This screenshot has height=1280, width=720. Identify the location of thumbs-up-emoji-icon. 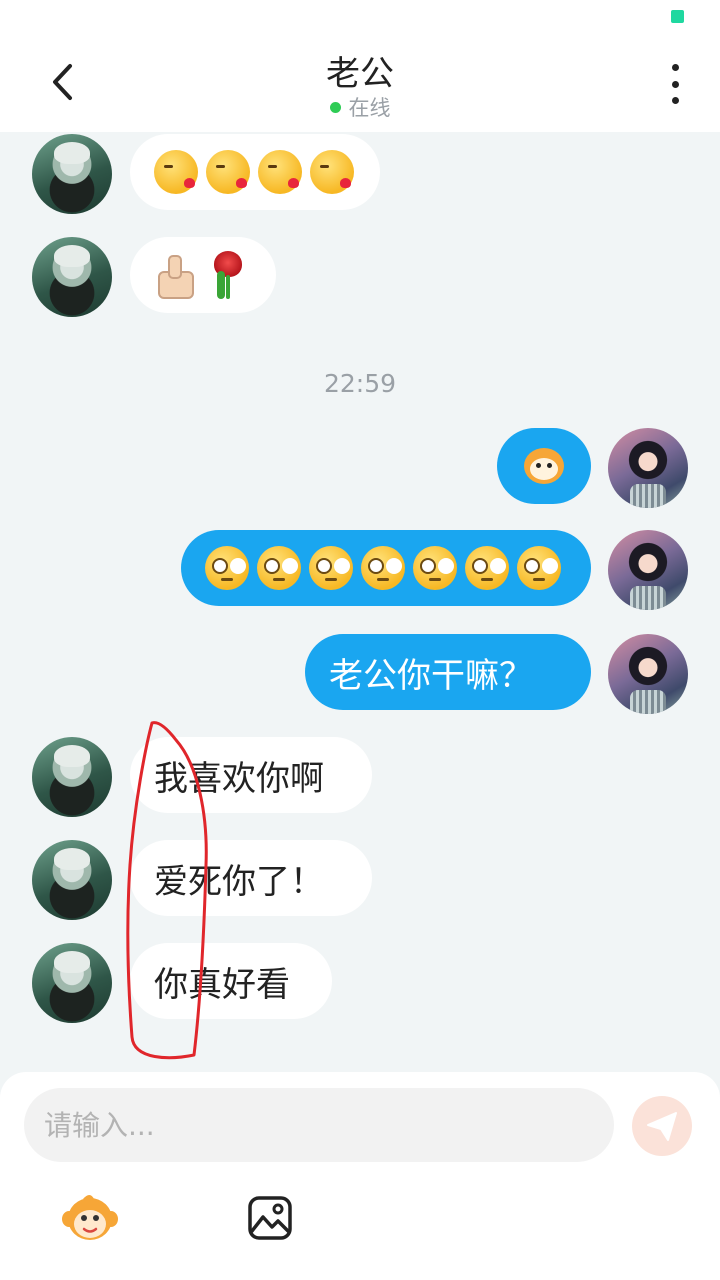
(176, 276).